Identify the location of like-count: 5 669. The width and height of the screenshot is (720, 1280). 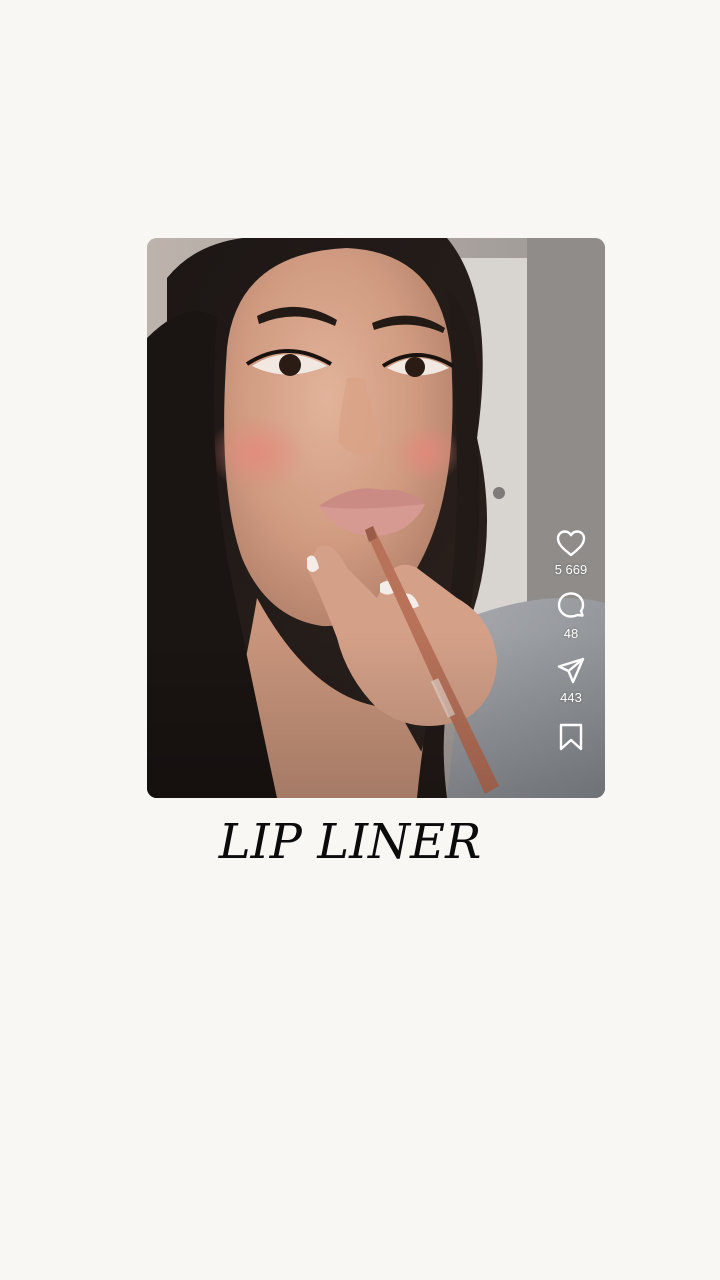
(571, 569).